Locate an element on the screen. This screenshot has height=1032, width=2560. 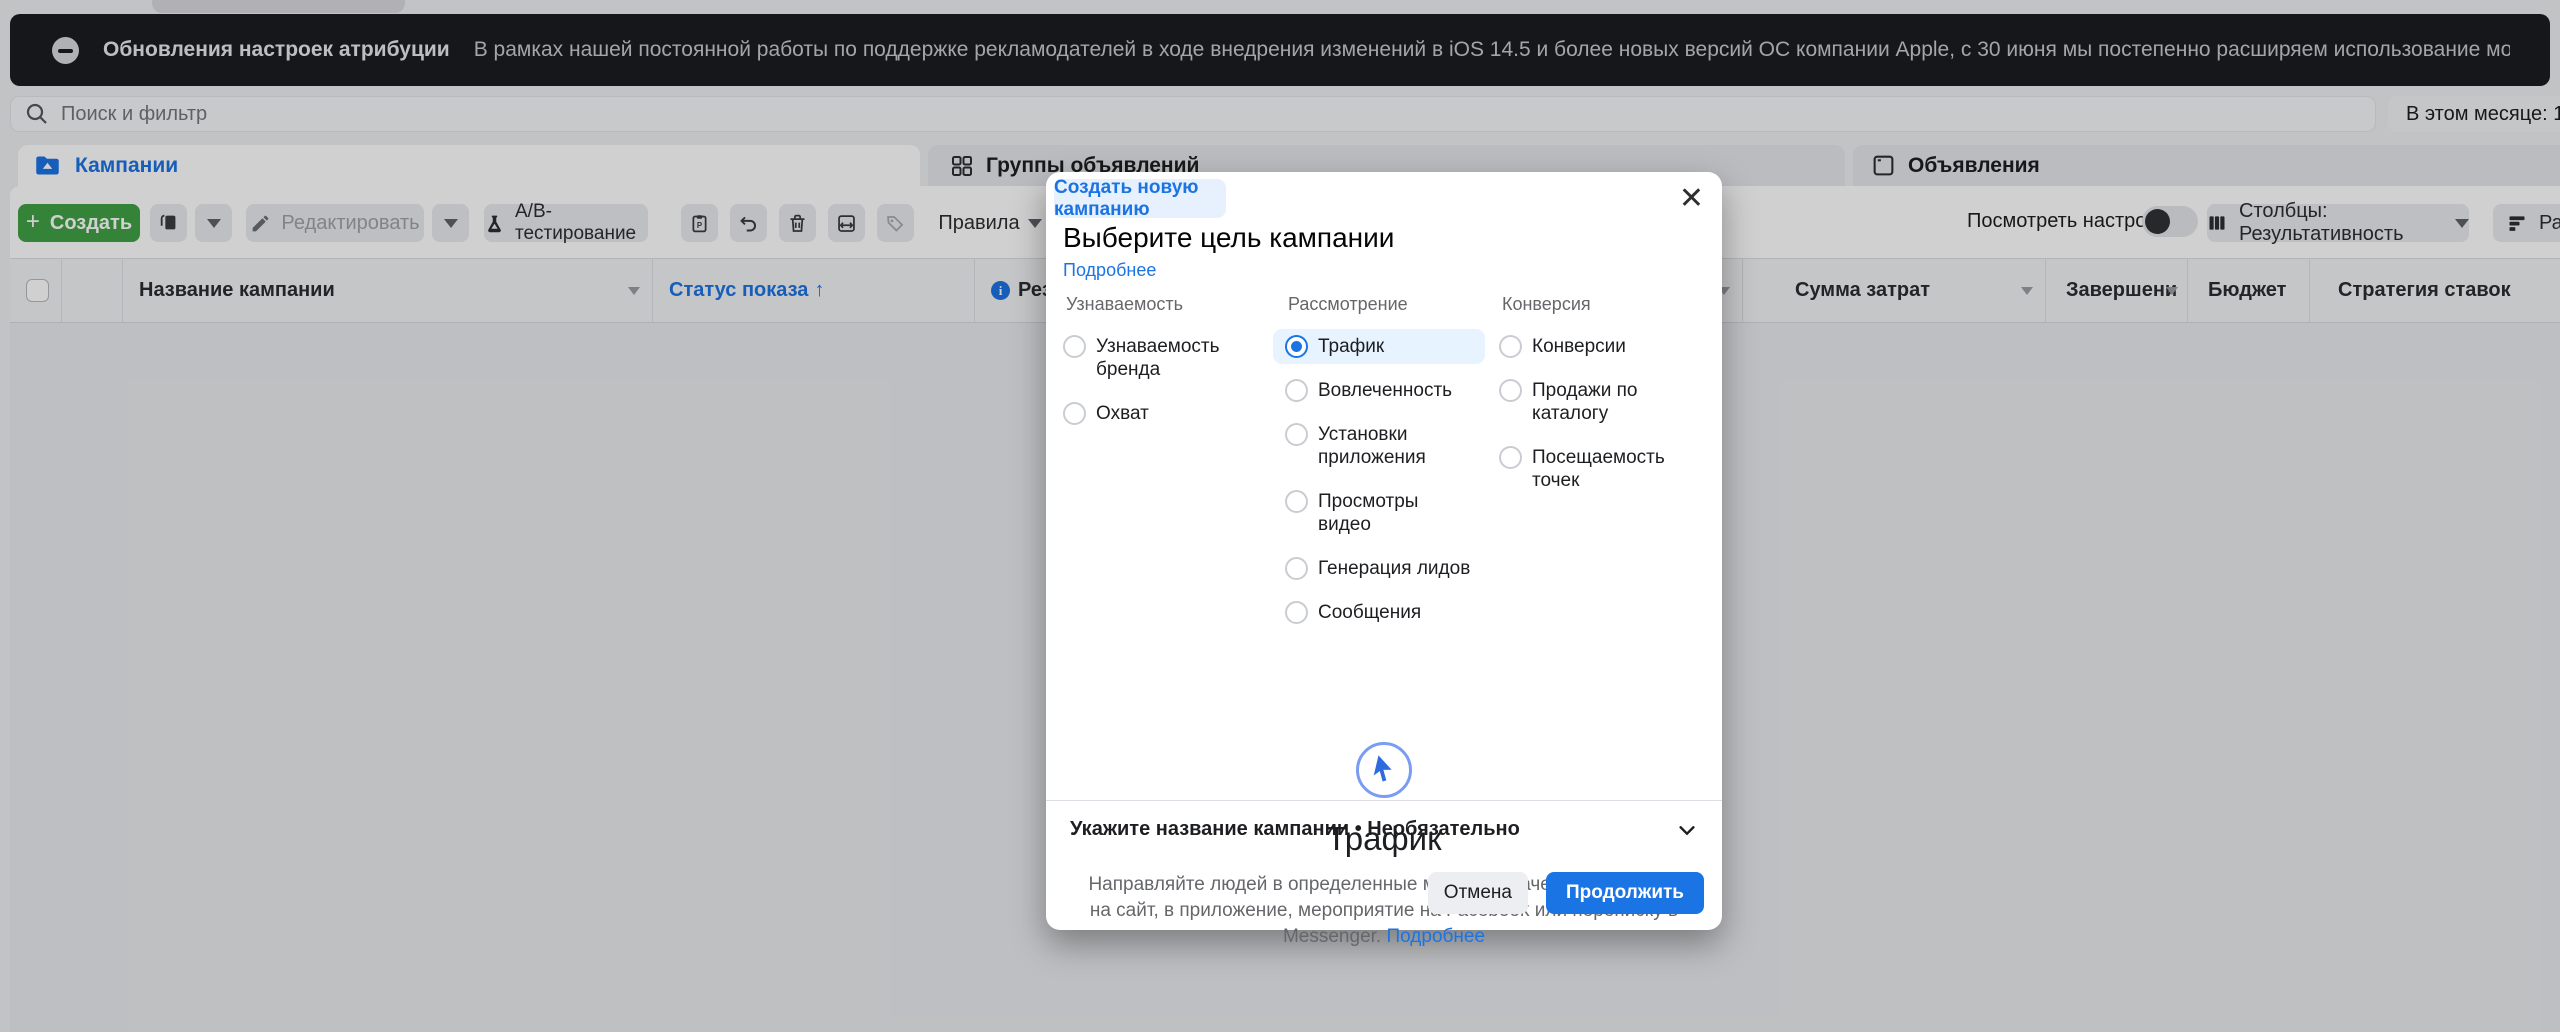
create-new-campaign-chip: Создать новую кампанию is located at coordinates (1140, 198).